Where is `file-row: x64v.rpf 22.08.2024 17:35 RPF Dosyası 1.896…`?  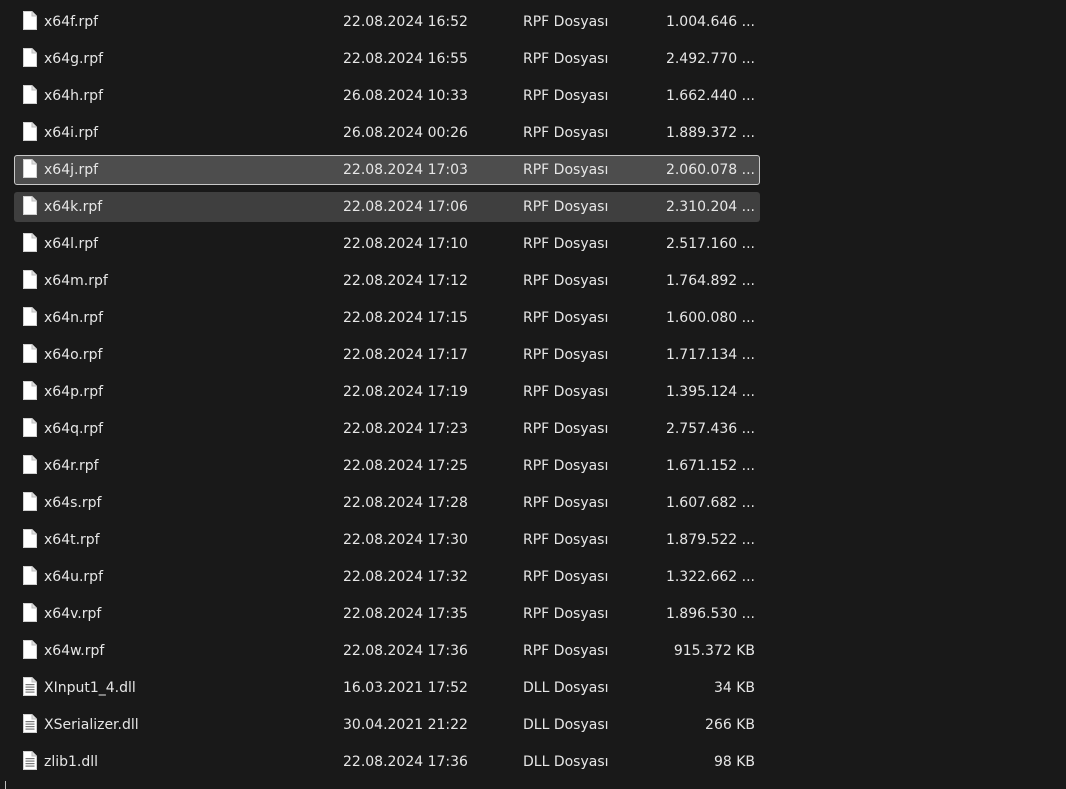
file-row: x64v.rpf 22.08.2024 17:35 RPF Dosyası 1.896… is located at coordinates (387, 614).